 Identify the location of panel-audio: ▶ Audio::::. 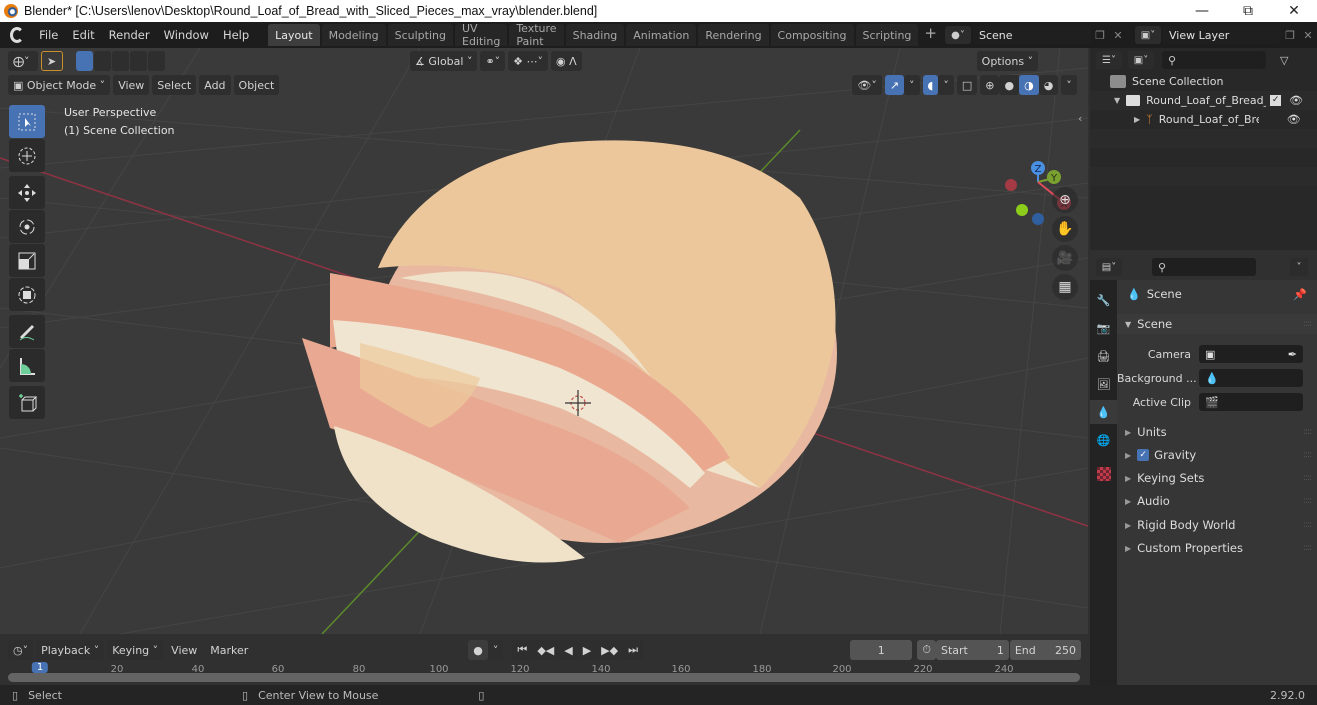
(1217, 501).